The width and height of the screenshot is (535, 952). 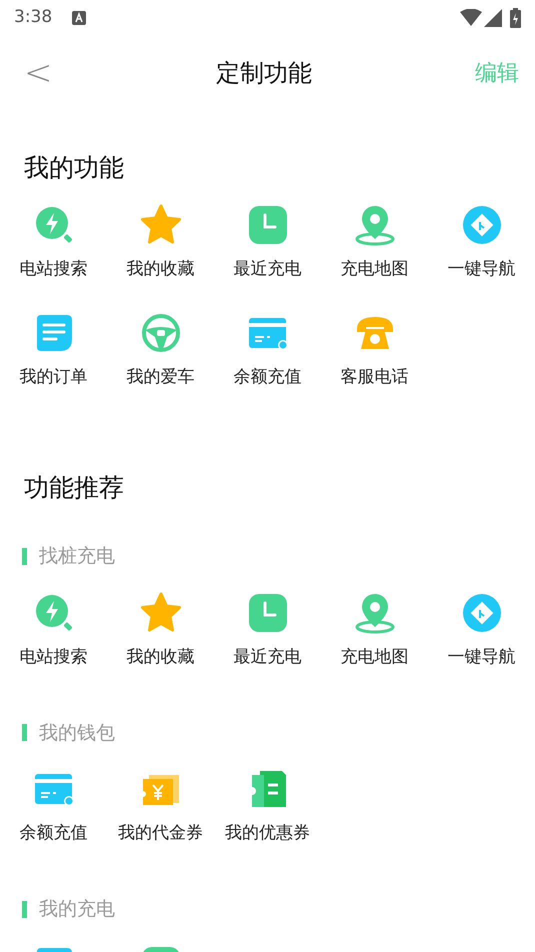 I want to click on group-title: 我的钱包, so click(x=77, y=733).